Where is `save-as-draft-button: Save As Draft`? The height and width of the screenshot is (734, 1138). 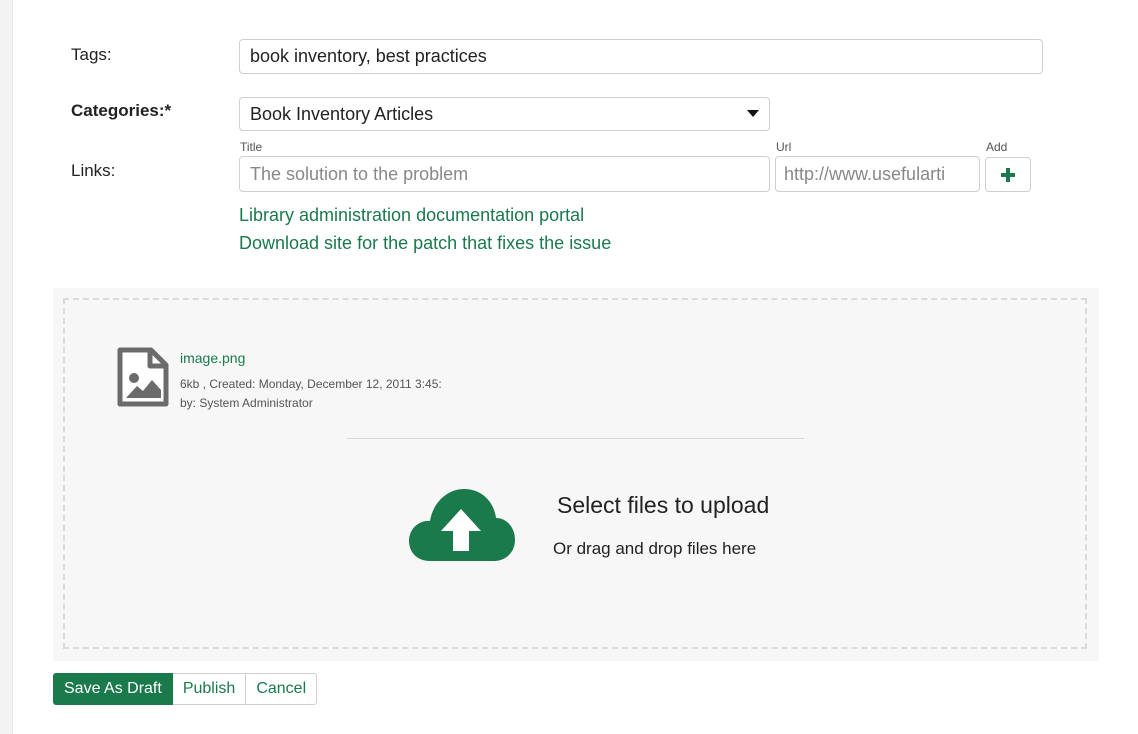 save-as-draft-button: Save As Draft is located at coordinates (113, 689).